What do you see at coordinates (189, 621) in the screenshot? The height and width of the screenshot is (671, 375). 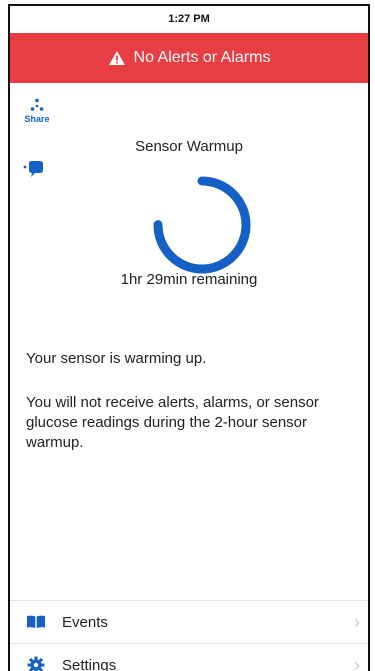 I see `menu-item-events: Events ›` at bounding box center [189, 621].